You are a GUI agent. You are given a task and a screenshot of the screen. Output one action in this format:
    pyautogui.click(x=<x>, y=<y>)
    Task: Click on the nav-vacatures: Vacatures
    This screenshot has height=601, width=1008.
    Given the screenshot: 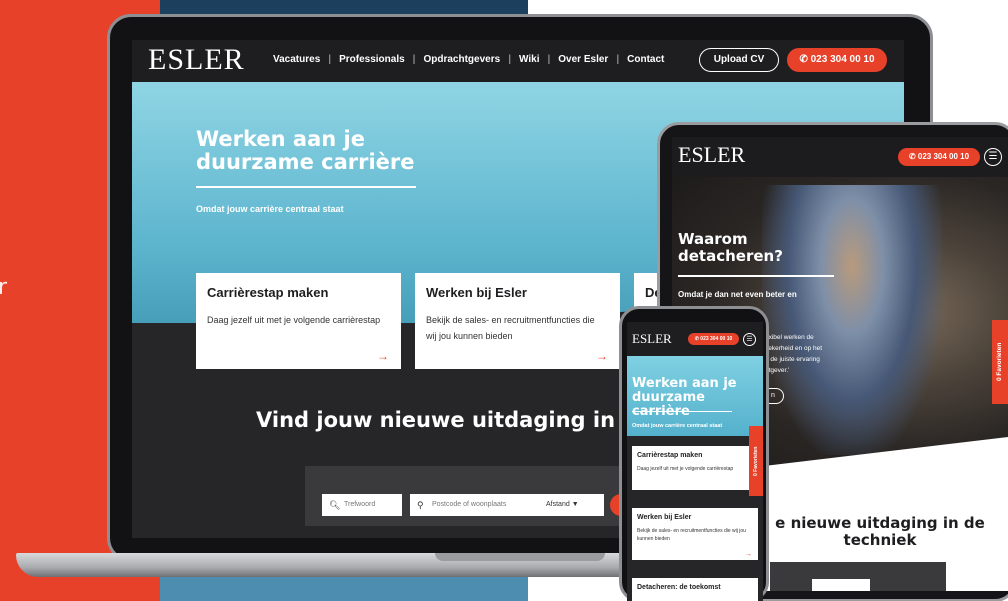 What is the action you would take?
    pyautogui.click(x=296, y=59)
    